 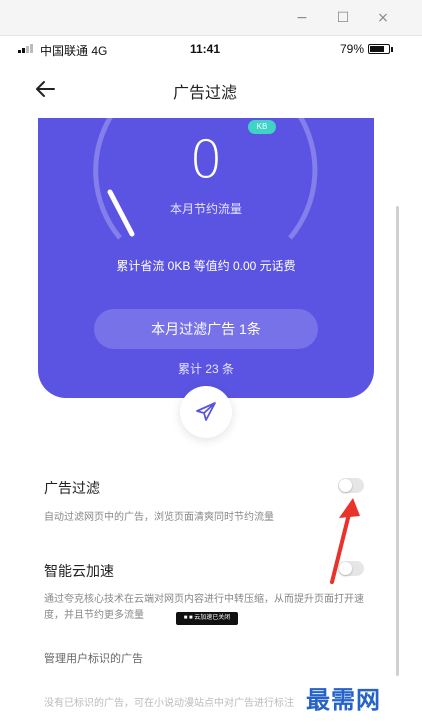 I want to click on annotation-arrow-icon, so click(x=345, y=541).